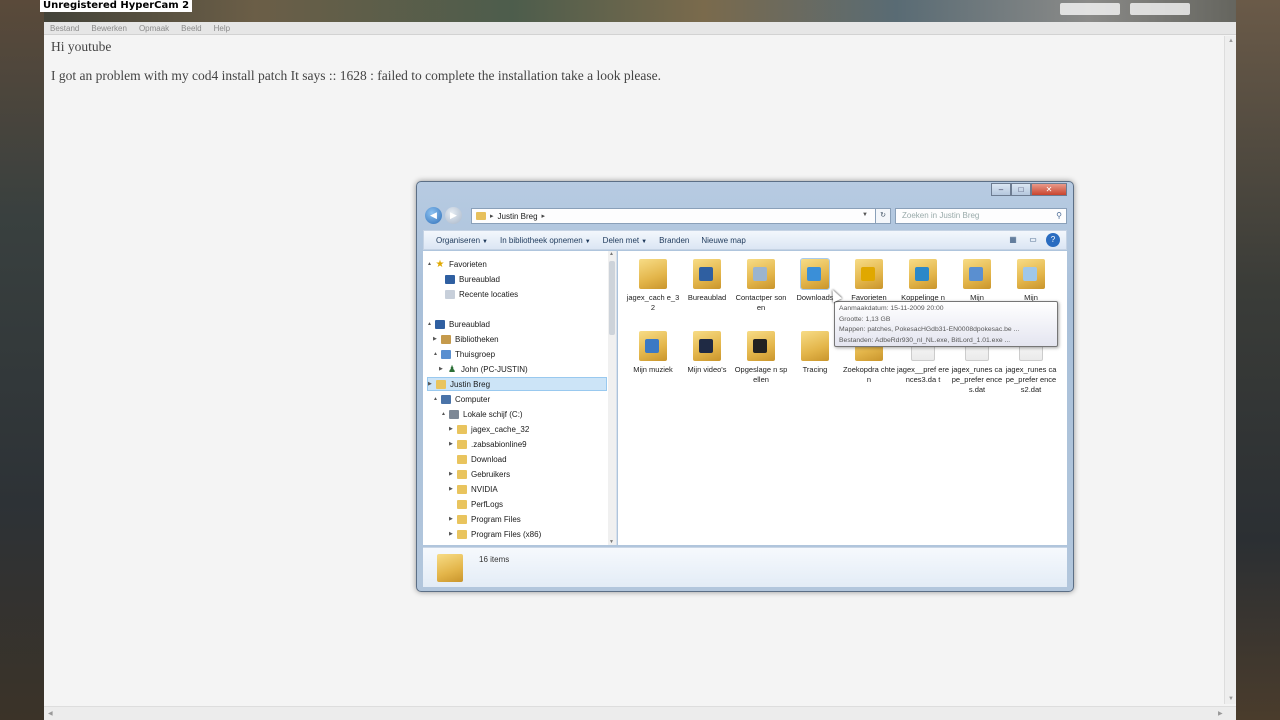  Describe the element at coordinates (517, 384) in the screenshot. I see `nav-item-justin-breg: ▶ Justin Breg` at that location.